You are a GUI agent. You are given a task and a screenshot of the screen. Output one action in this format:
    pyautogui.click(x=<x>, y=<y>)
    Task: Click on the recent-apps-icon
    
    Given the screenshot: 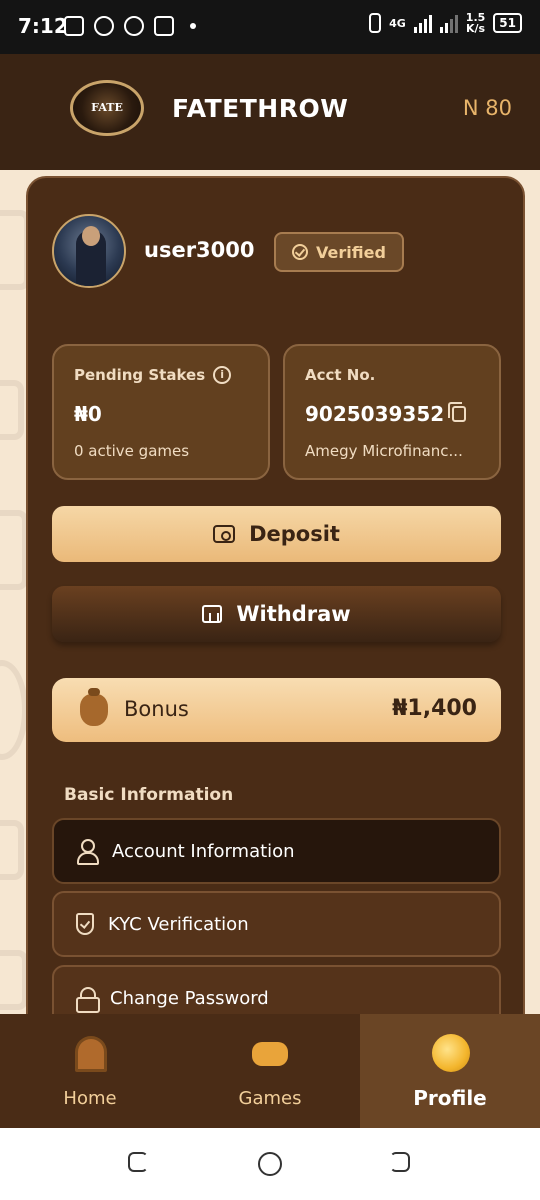 What is the action you would take?
    pyautogui.click(x=138, y=1162)
    